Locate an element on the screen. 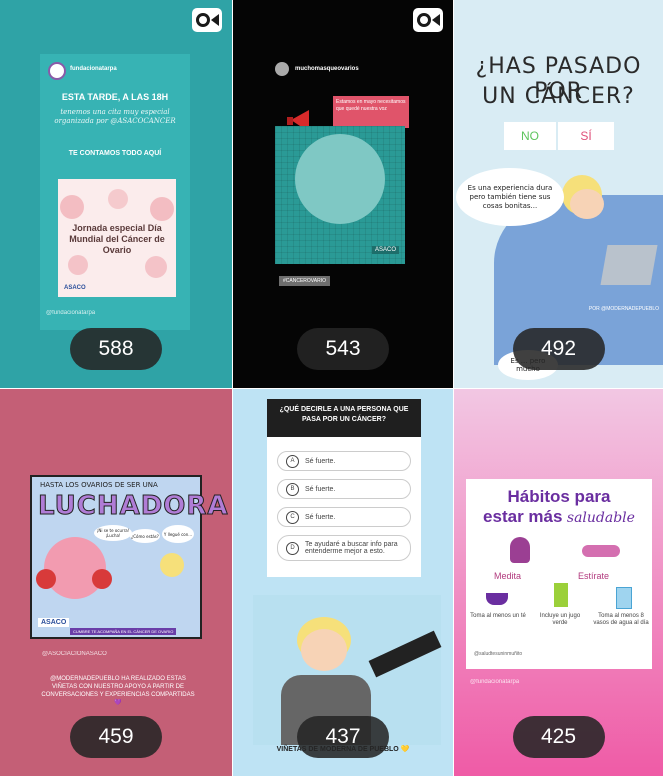  option-letter: D is located at coordinates (292, 548).